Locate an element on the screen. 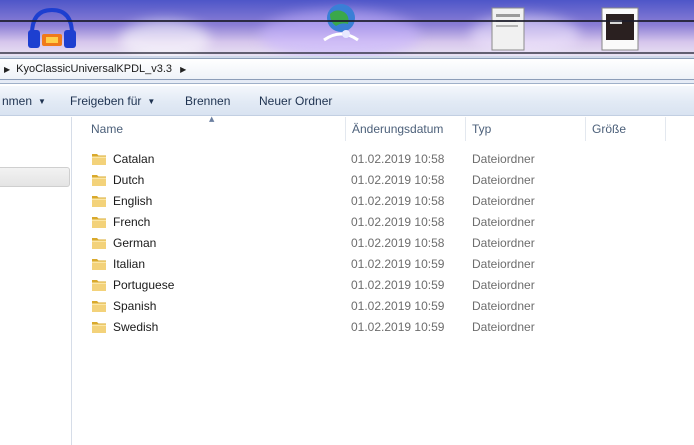 The width and height of the screenshot is (694, 445). file-name: English is located at coordinates (133, 200).